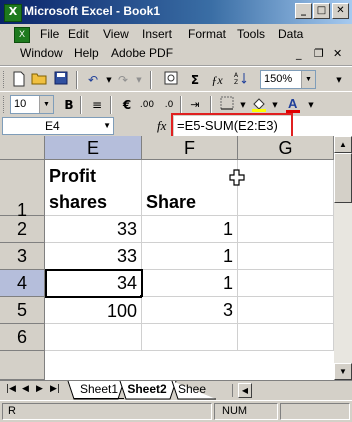 This screenshot has width=352, height=422. I want to click on menu-file: File, so click(49, 34).